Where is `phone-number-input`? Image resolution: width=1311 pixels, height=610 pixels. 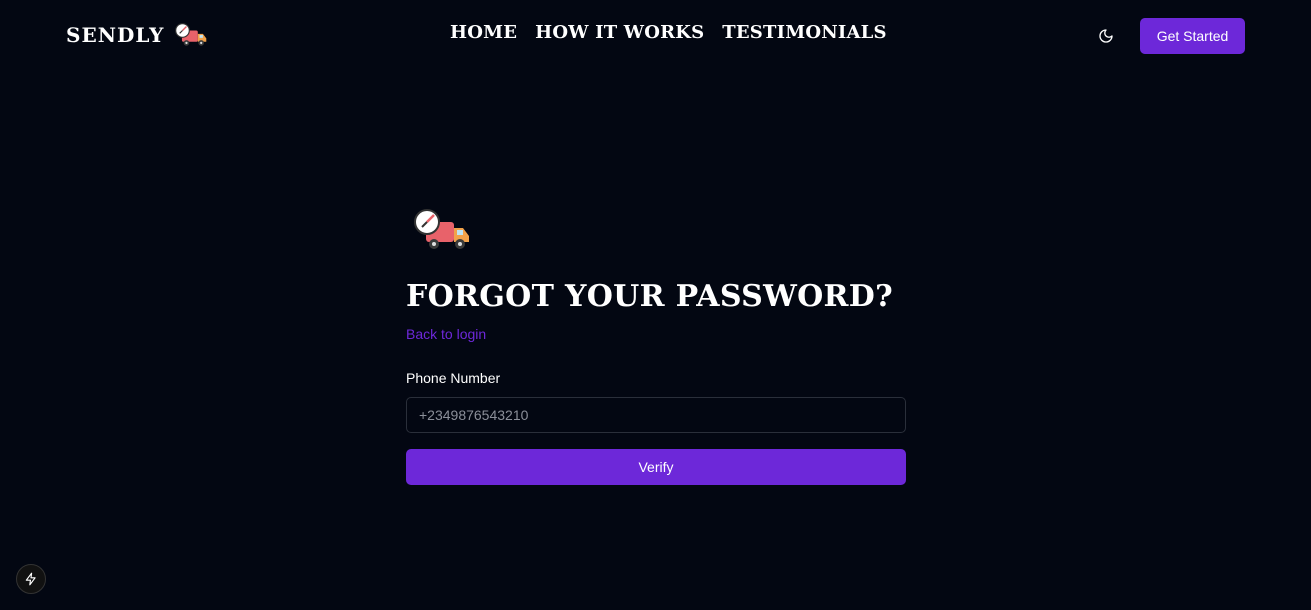 phone-number-input is located at coordinates (656, 415).